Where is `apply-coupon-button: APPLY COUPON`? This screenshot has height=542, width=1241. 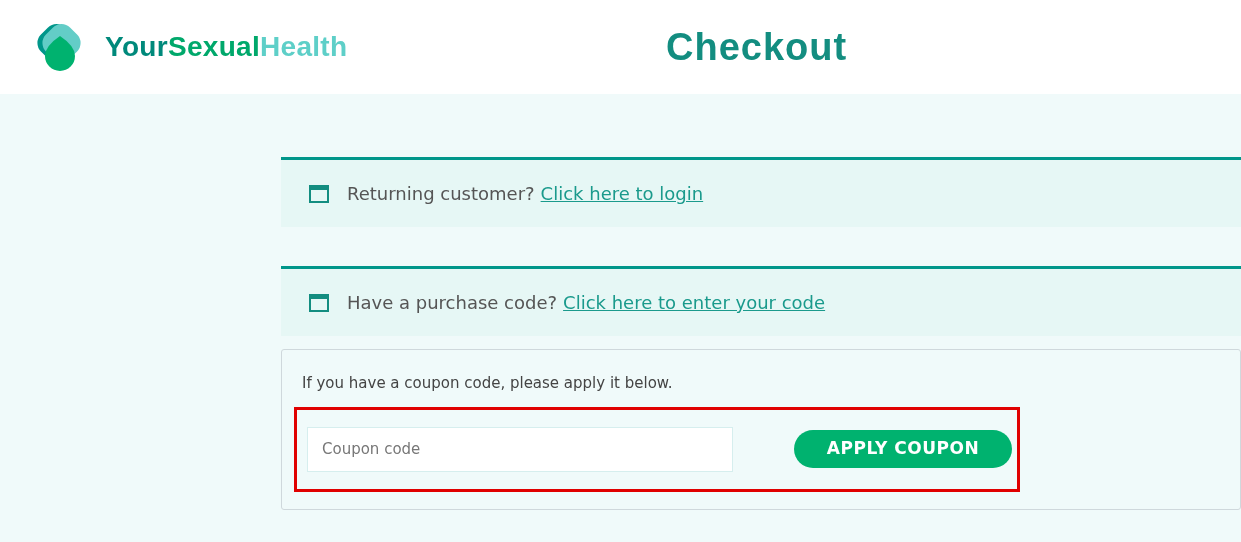 apply-coupon-button: APPLY COUPON is located at coordinates (903, 449).